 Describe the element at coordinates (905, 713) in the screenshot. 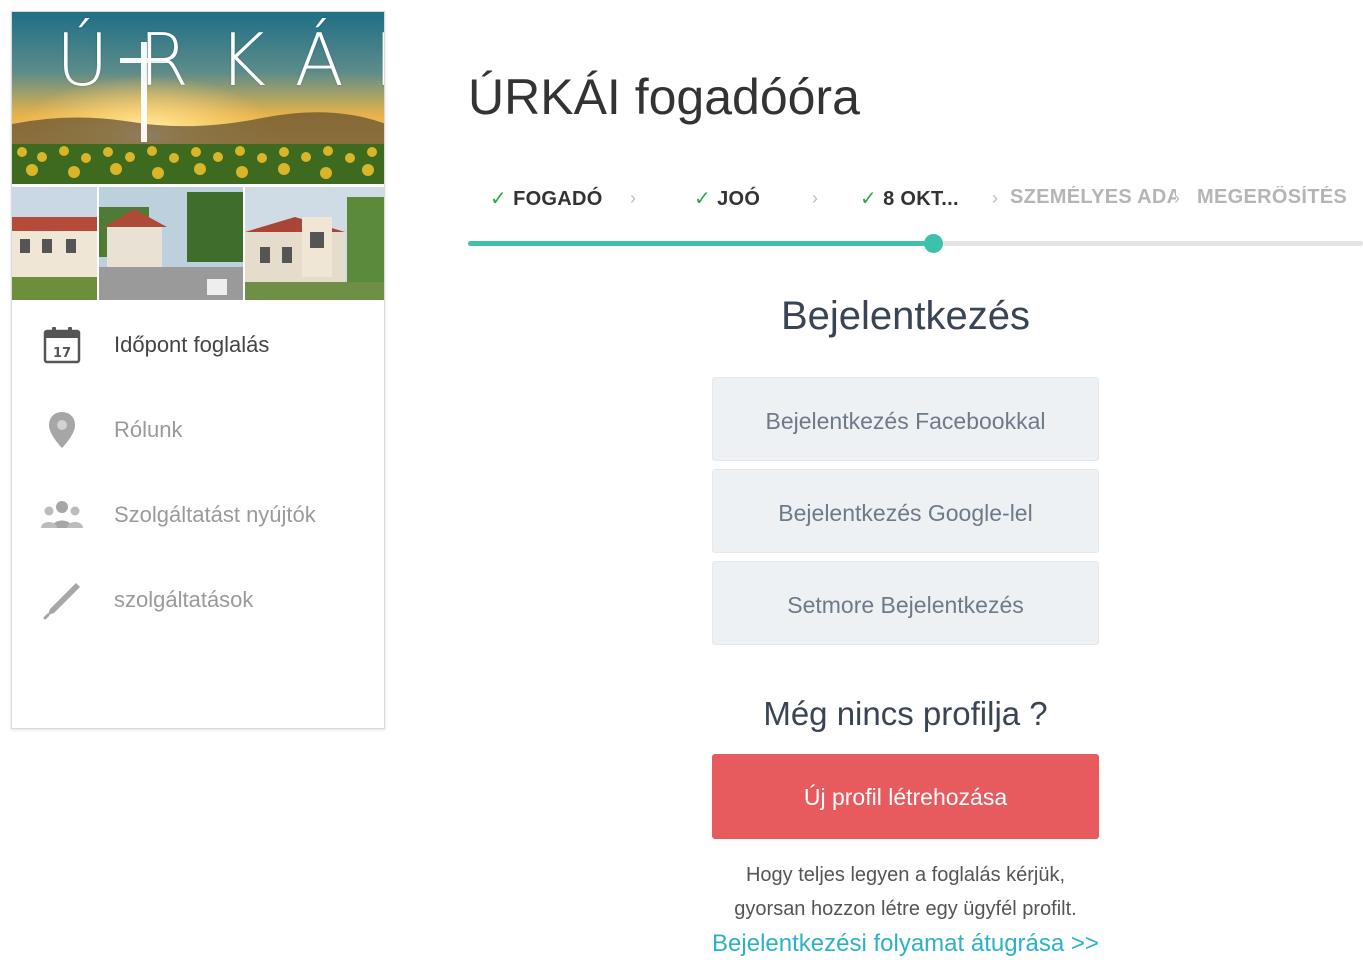

I see `no-profile-heading: Még nincs profilja ?` at that location.